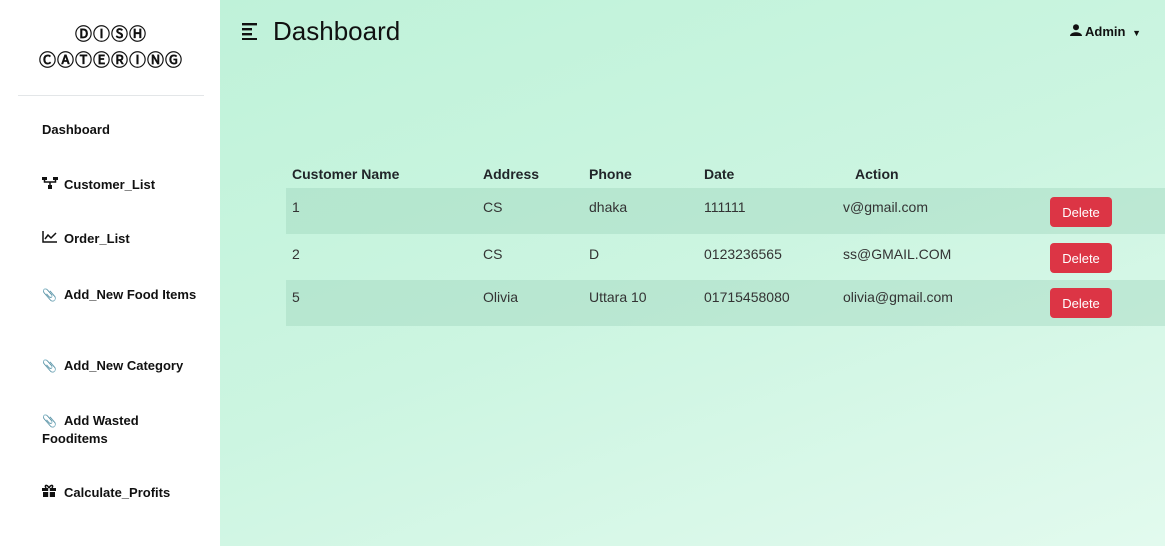 The image size is (1165, 550). What do you see at coordinates (53, 185) in the screenshot?
I see `sitemap-icon` at bounding box center [53, 185].